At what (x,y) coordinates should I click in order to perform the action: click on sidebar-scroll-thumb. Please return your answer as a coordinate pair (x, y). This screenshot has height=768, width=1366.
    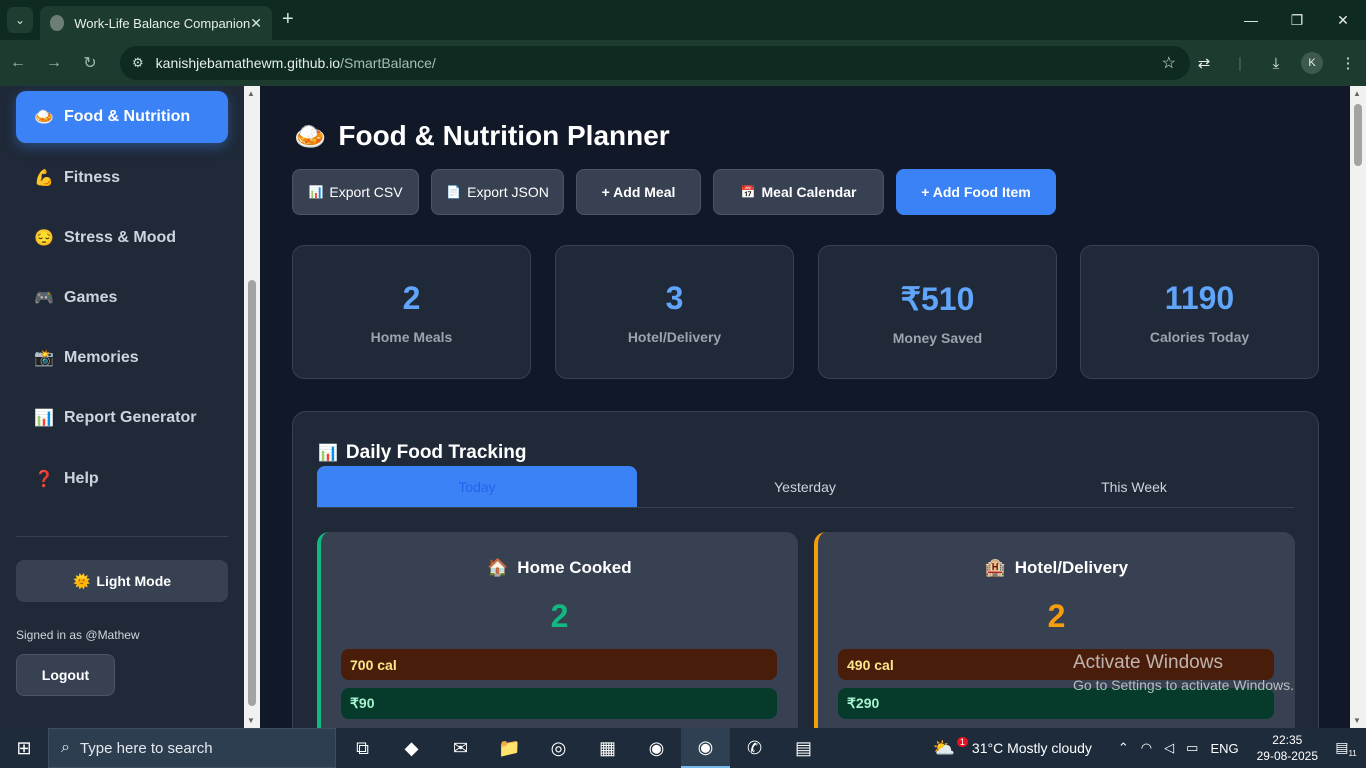
    Looking at the image, I should click on (252, 493).